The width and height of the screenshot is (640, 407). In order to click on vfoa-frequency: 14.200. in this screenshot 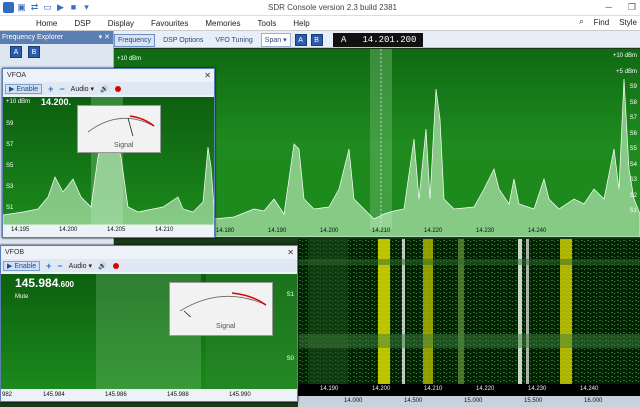, I will do `click(56, 102)`.